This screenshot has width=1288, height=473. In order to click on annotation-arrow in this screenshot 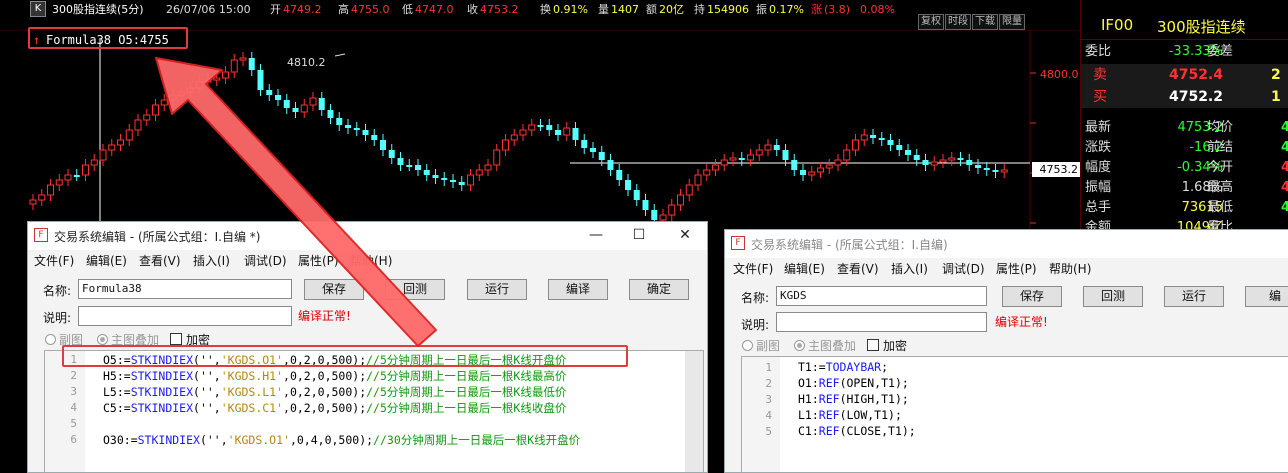, I will do `click(296, 202)`.